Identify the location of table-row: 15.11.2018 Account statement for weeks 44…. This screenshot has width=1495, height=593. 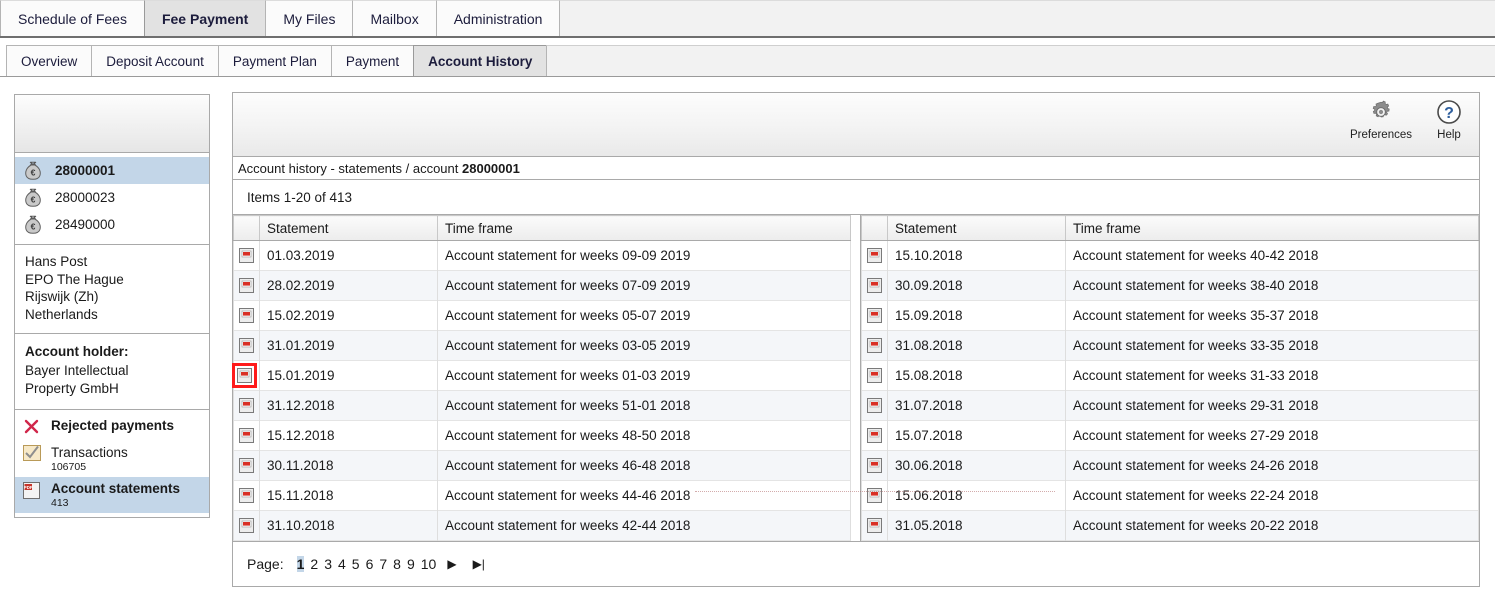
(542, 495).